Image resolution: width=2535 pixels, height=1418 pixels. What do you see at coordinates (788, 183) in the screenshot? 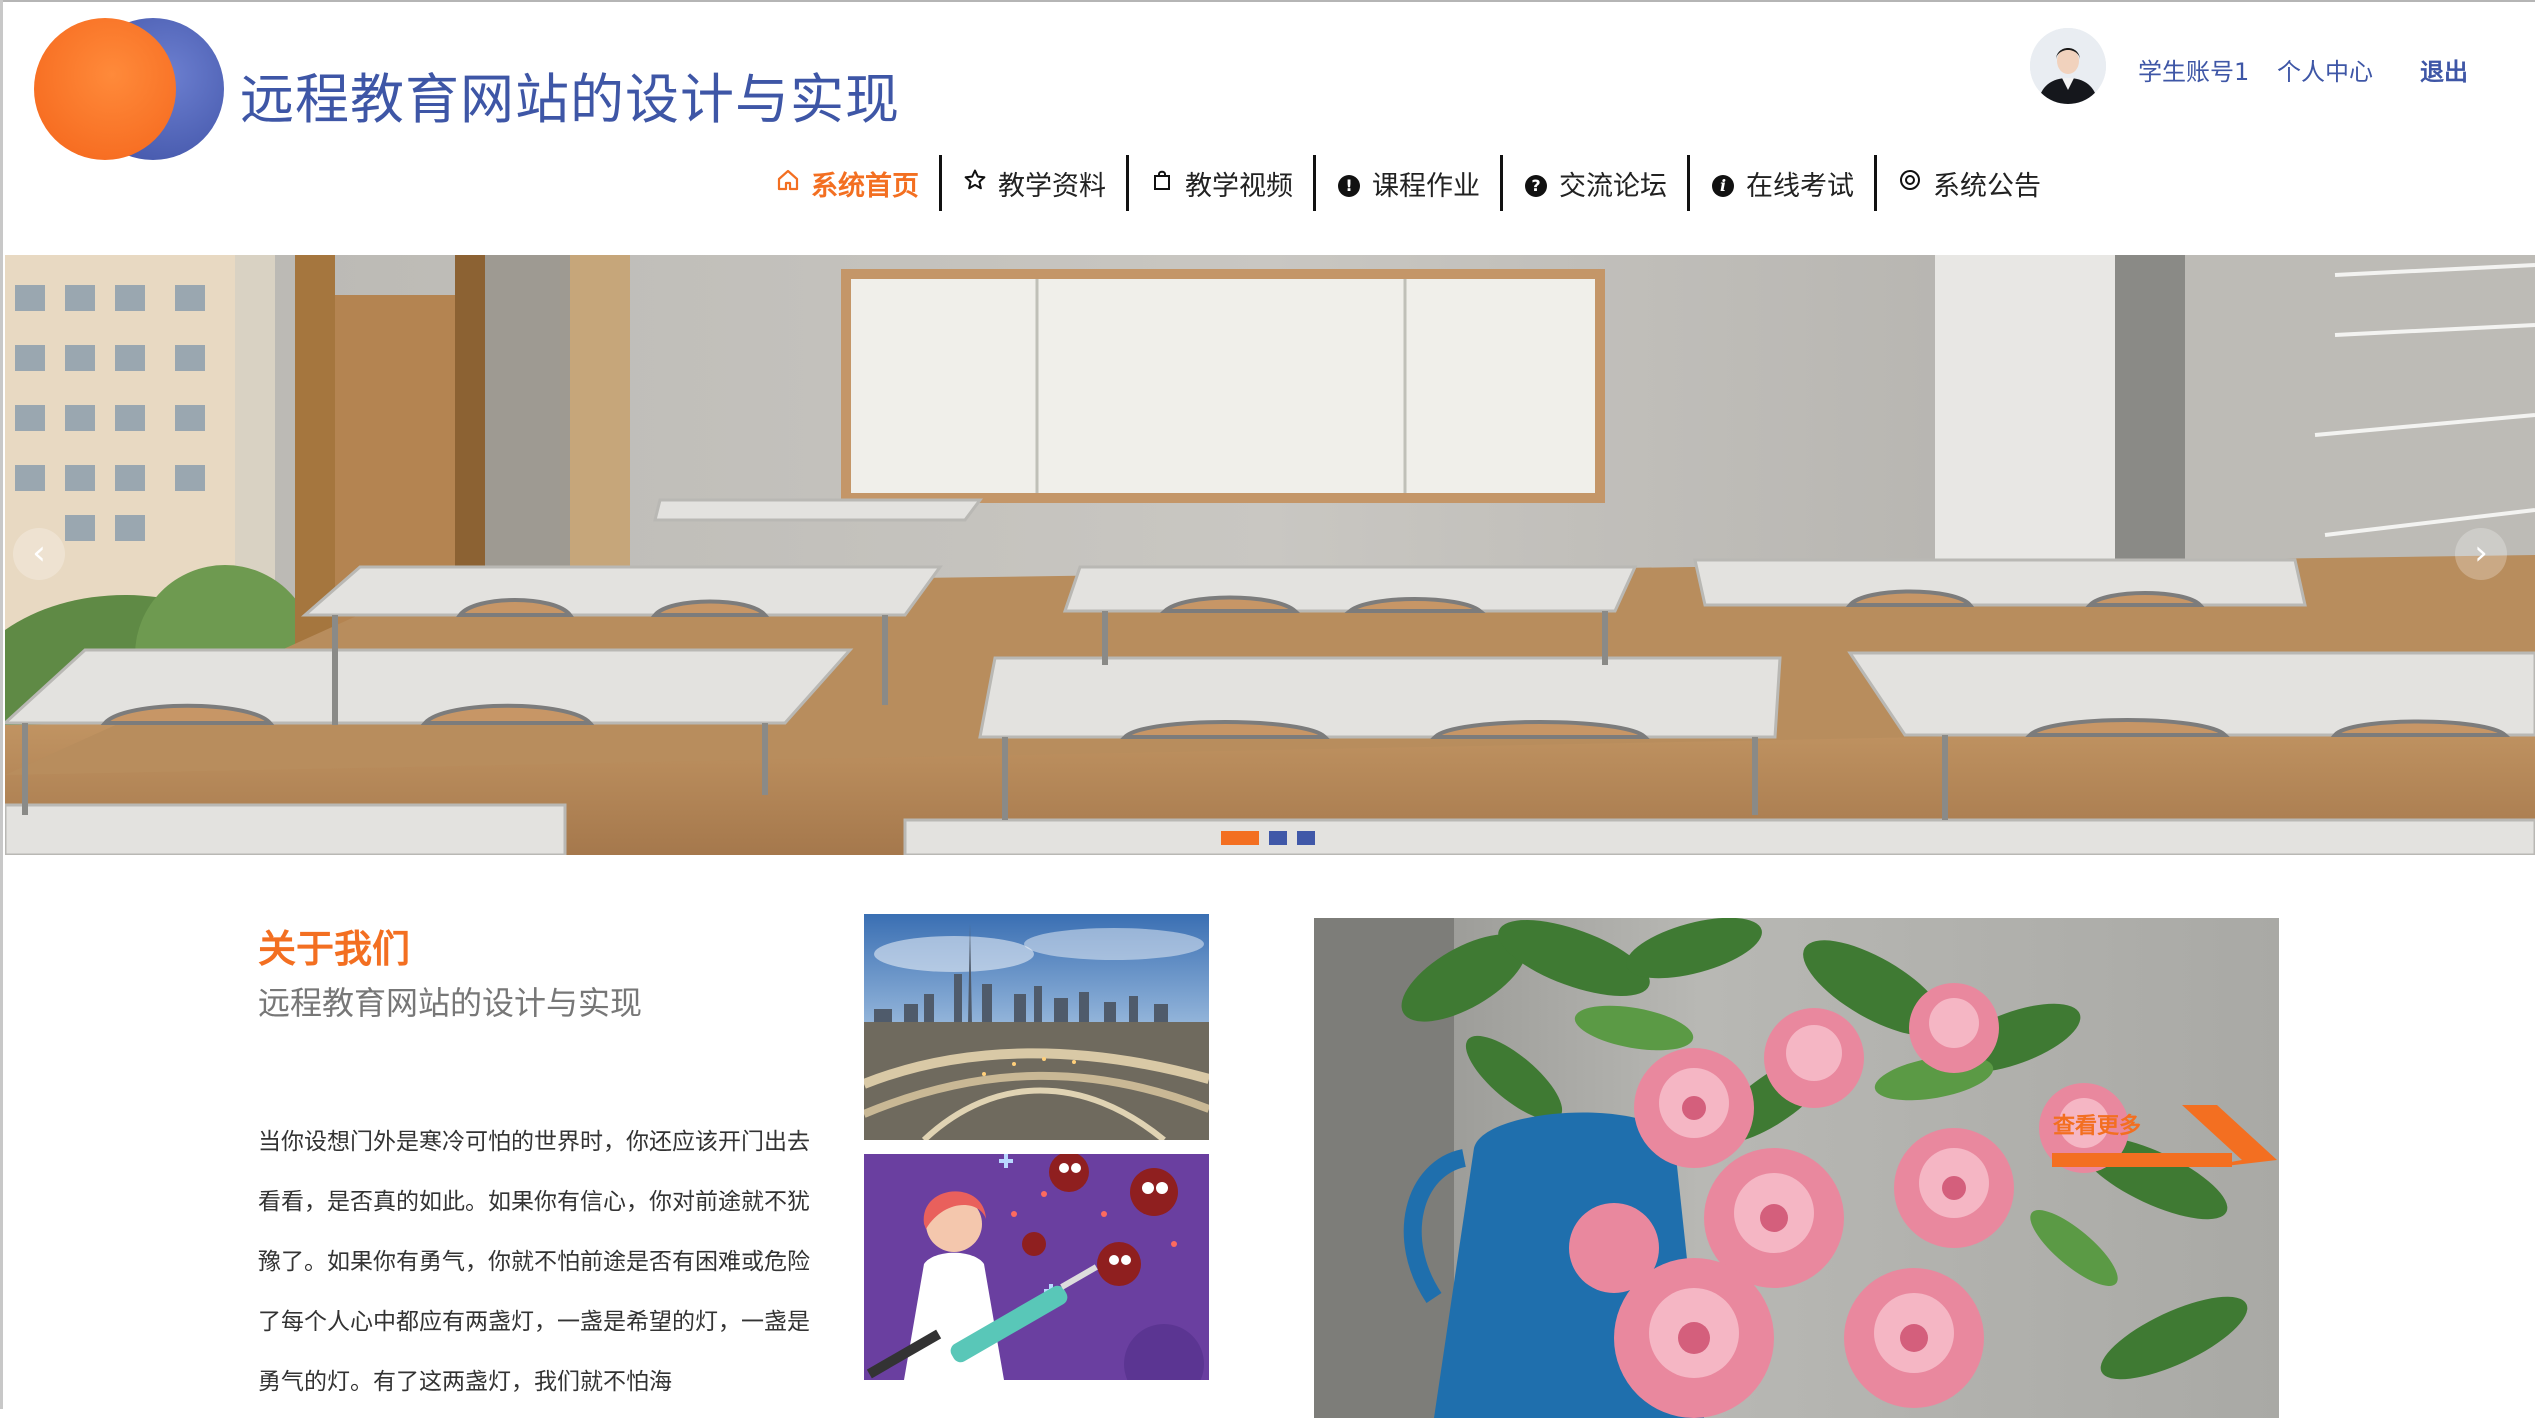
I see `home-icon` at bounding box center [788, 183].